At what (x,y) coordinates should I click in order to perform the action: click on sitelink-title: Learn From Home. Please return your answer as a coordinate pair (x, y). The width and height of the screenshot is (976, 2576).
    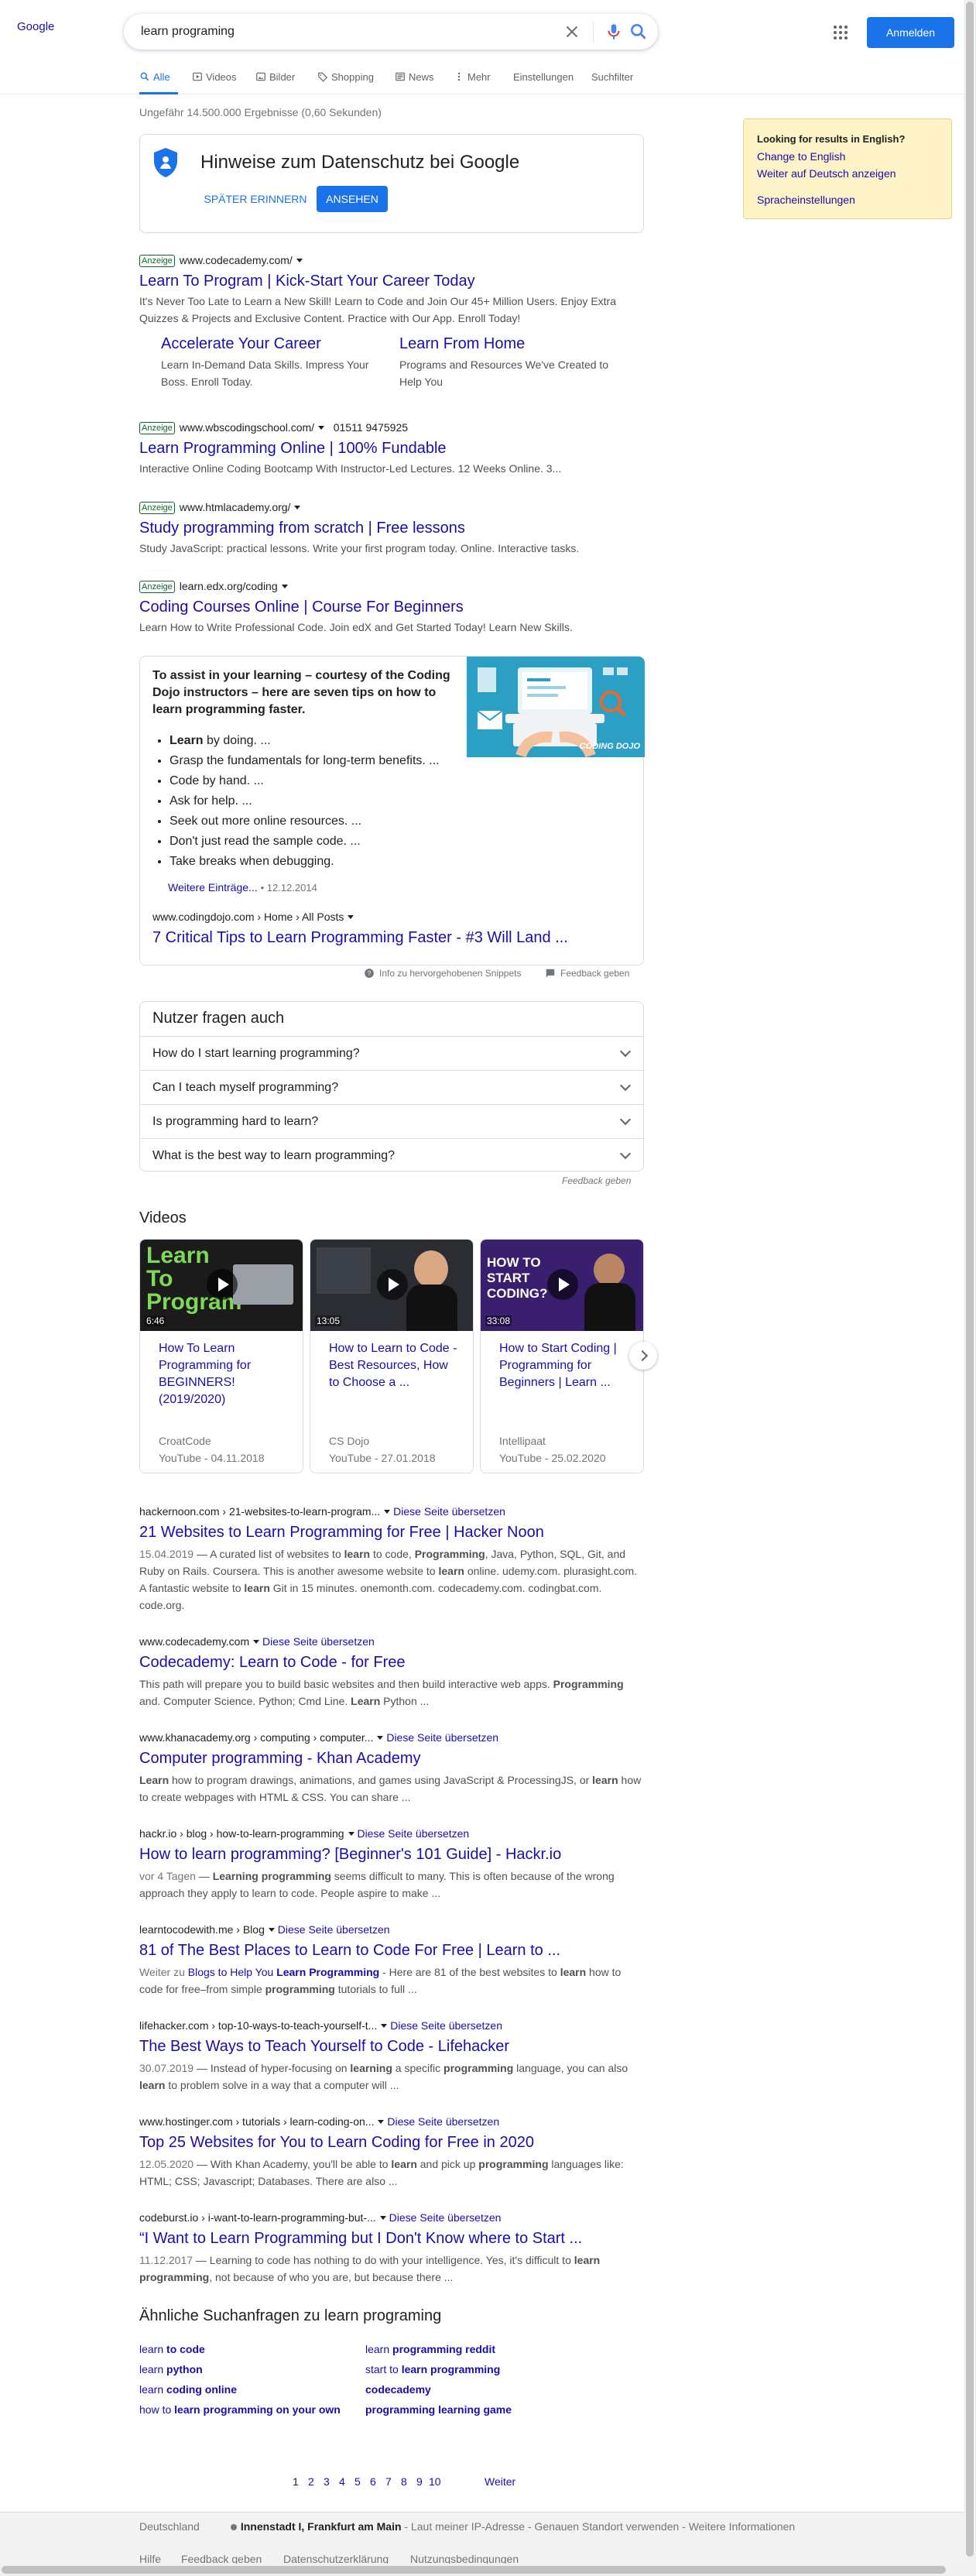
    Looking at the image, I should click on (511, 343).